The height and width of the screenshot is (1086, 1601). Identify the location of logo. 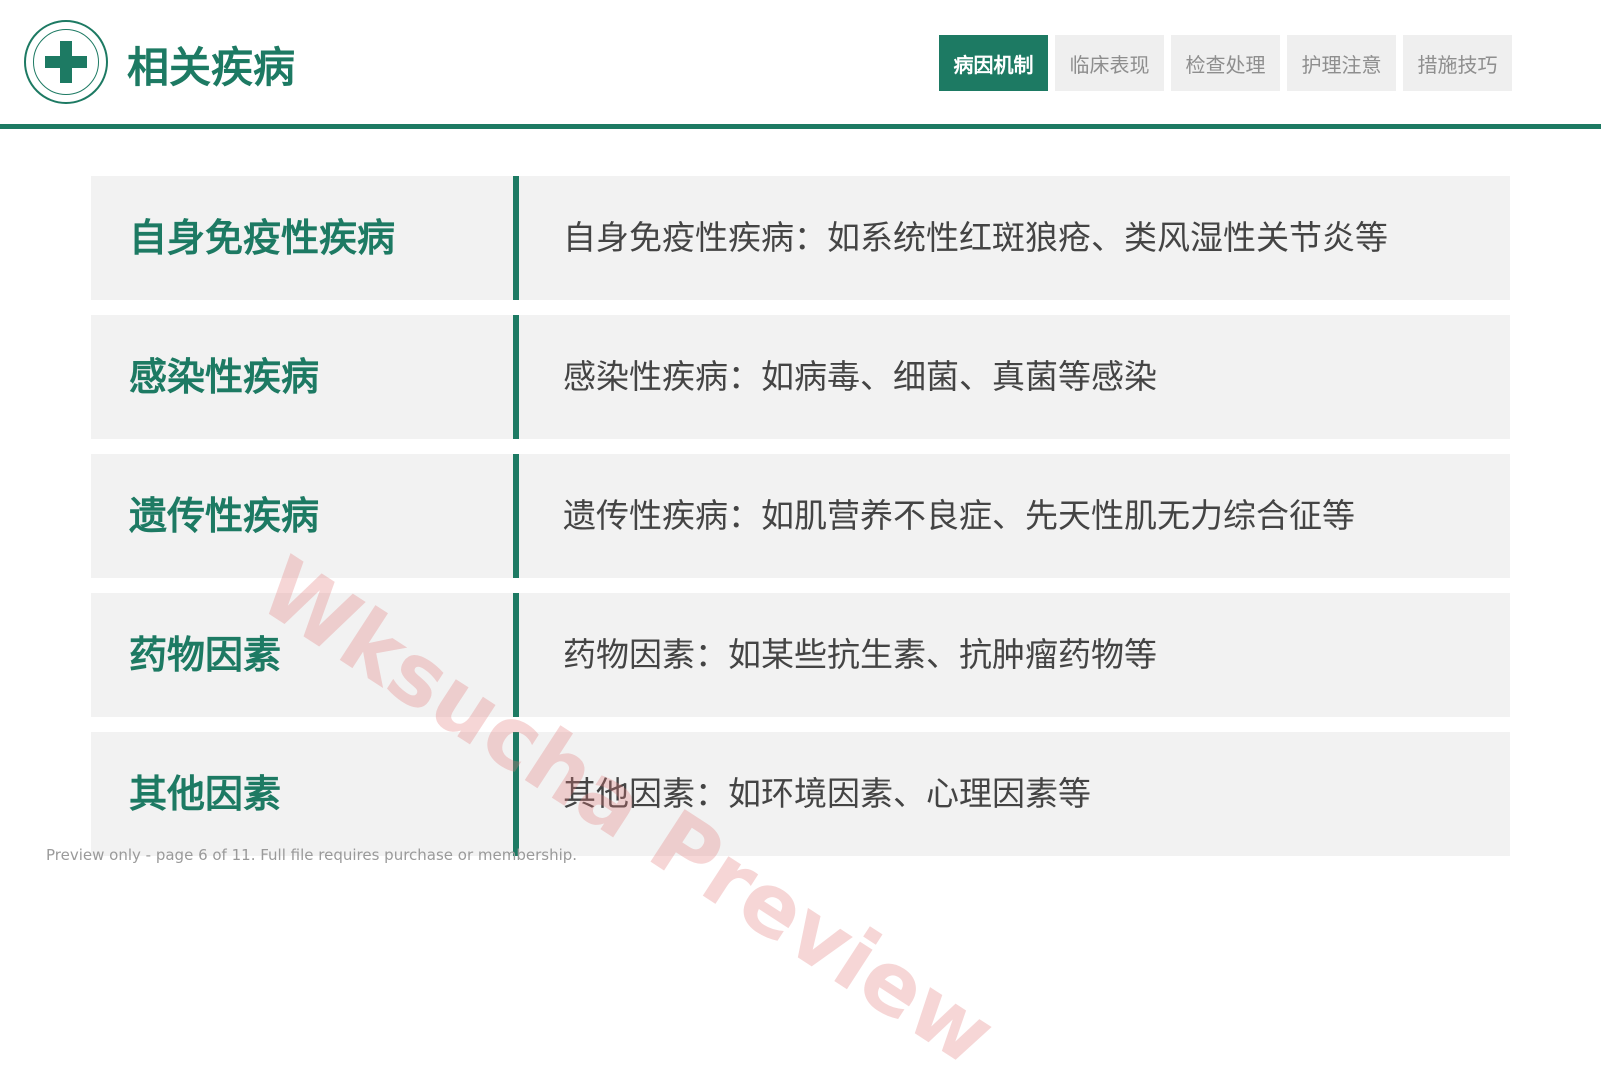
(66, 62).